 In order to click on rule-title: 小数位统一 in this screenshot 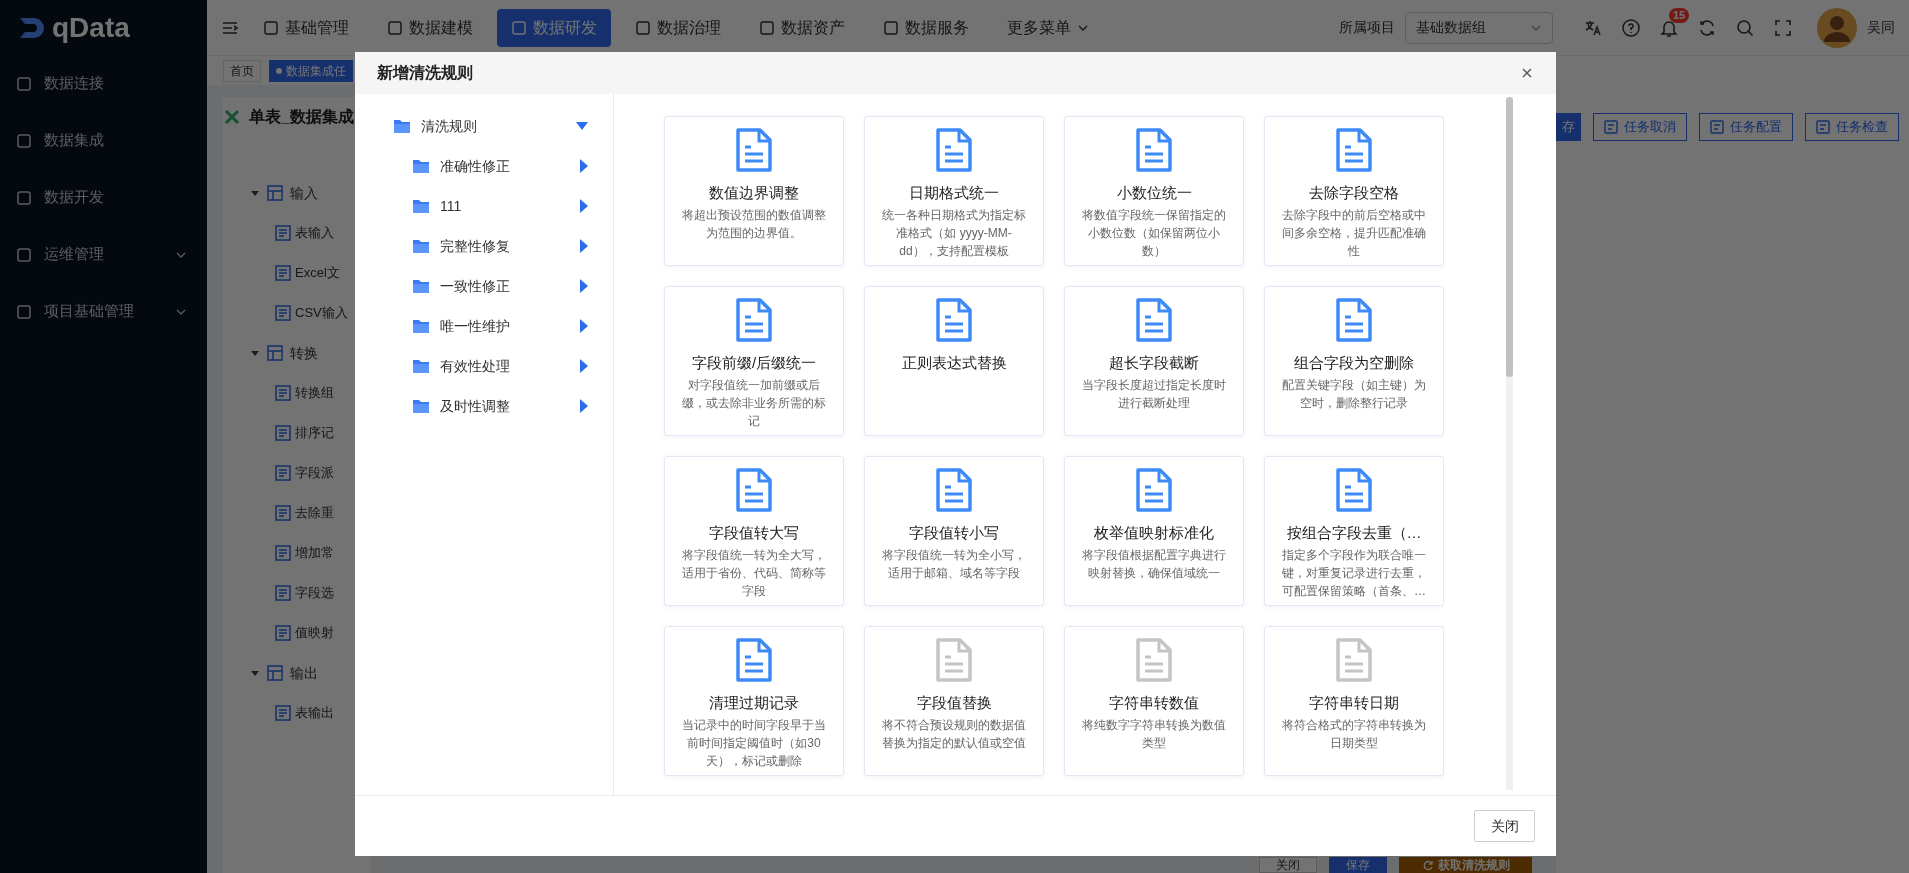, I will do `click(1154, 193)`.